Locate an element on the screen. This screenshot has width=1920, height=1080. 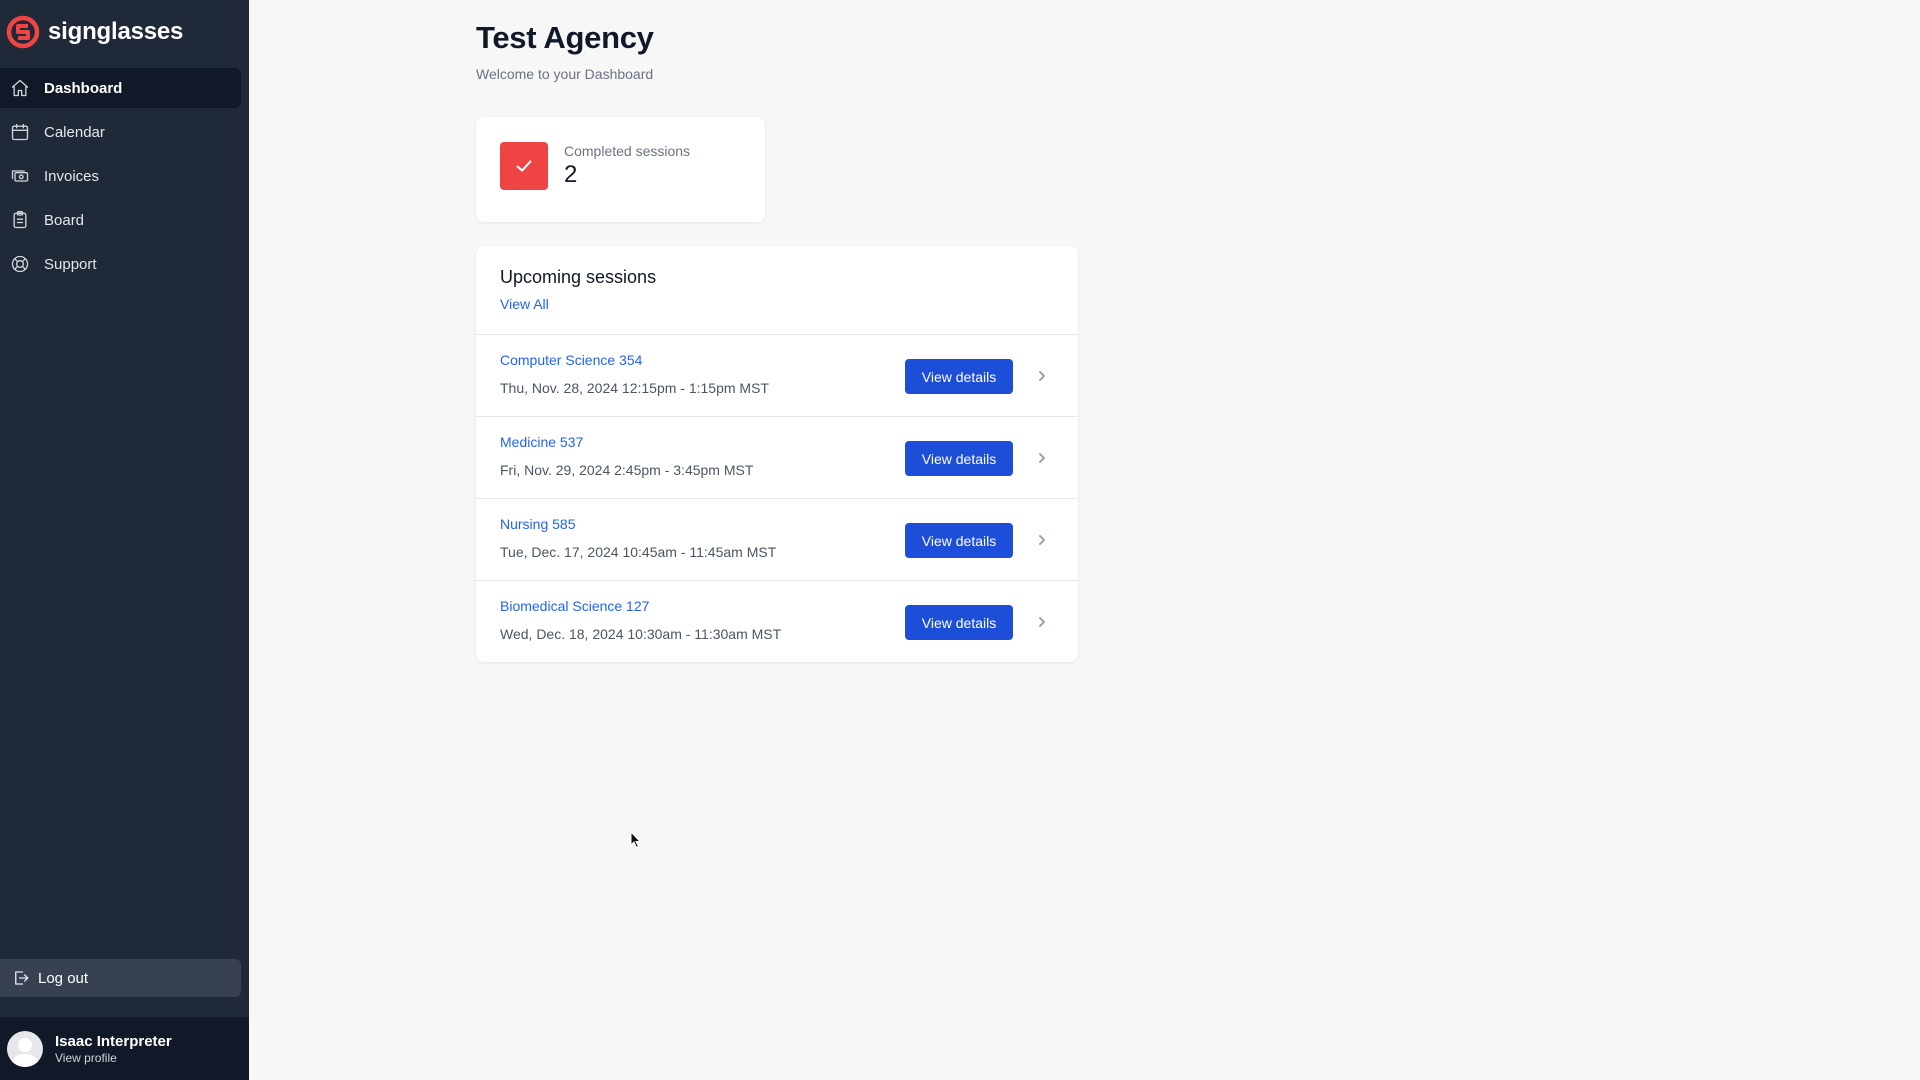
sidebar-item-board: Board is located at coordinates (120, 220).